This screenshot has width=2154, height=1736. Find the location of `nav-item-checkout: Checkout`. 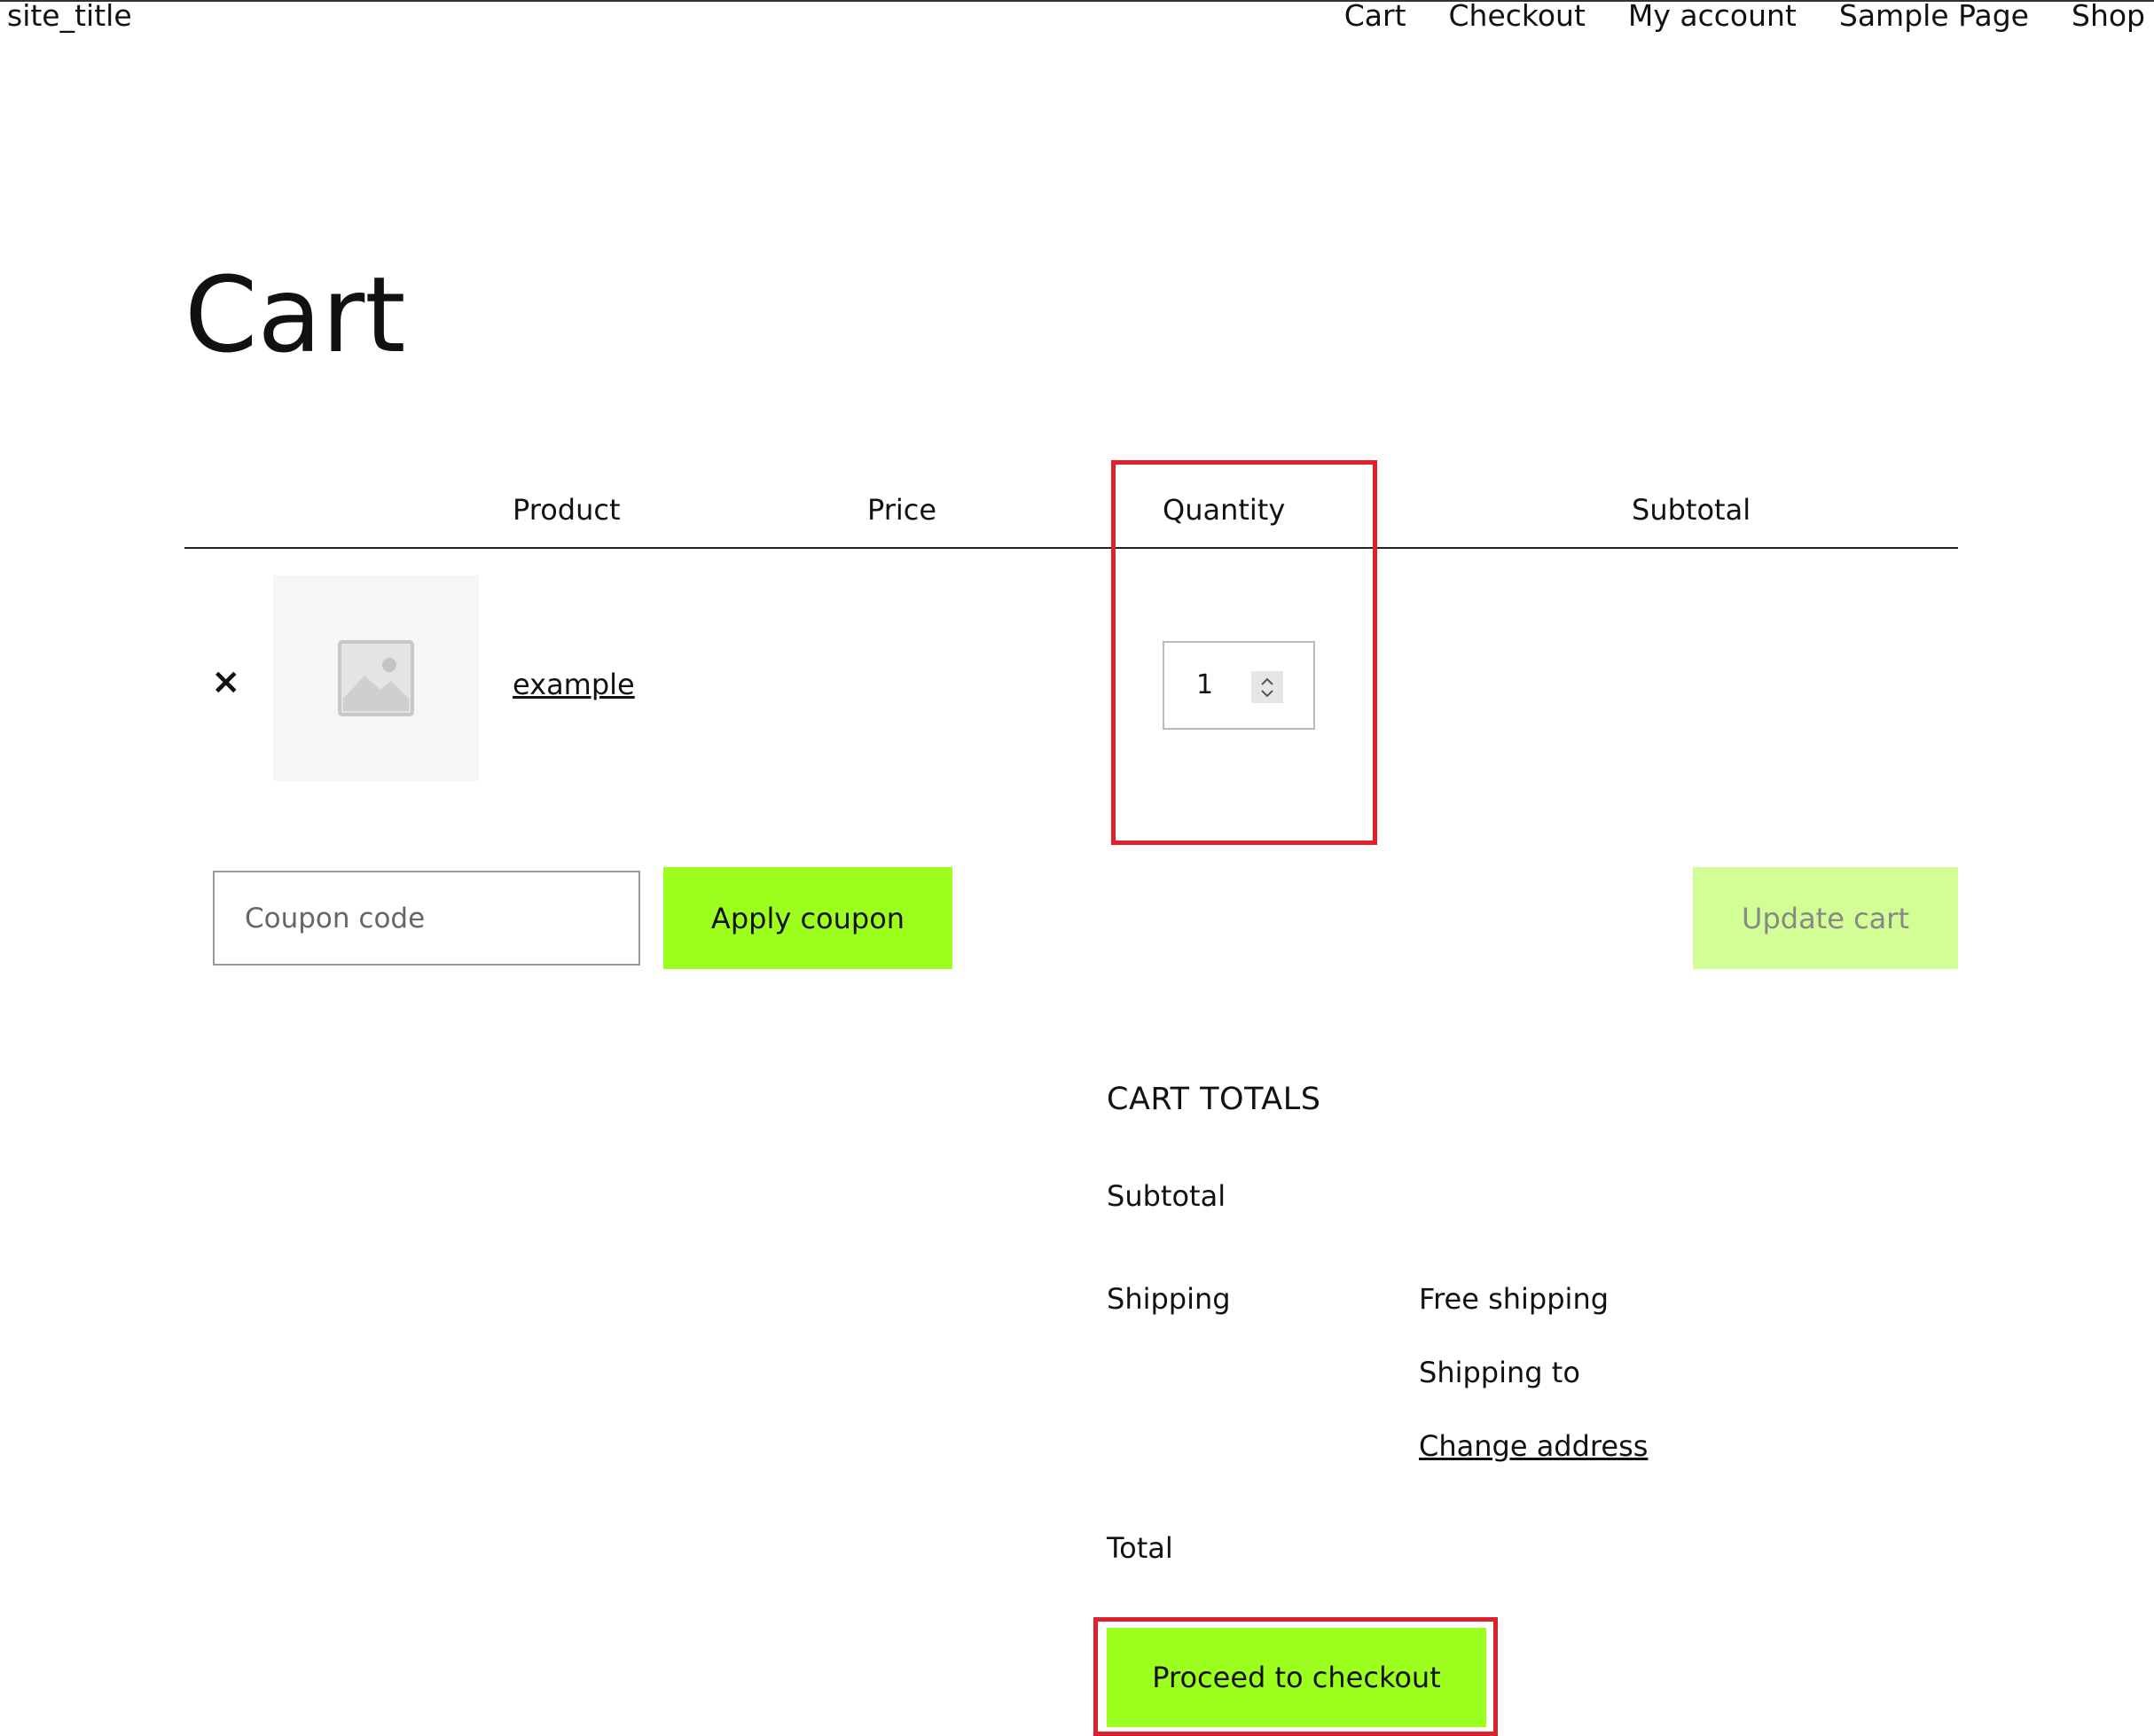

nav-item-checkout: Checkout is located at coordinates (1517, 16).